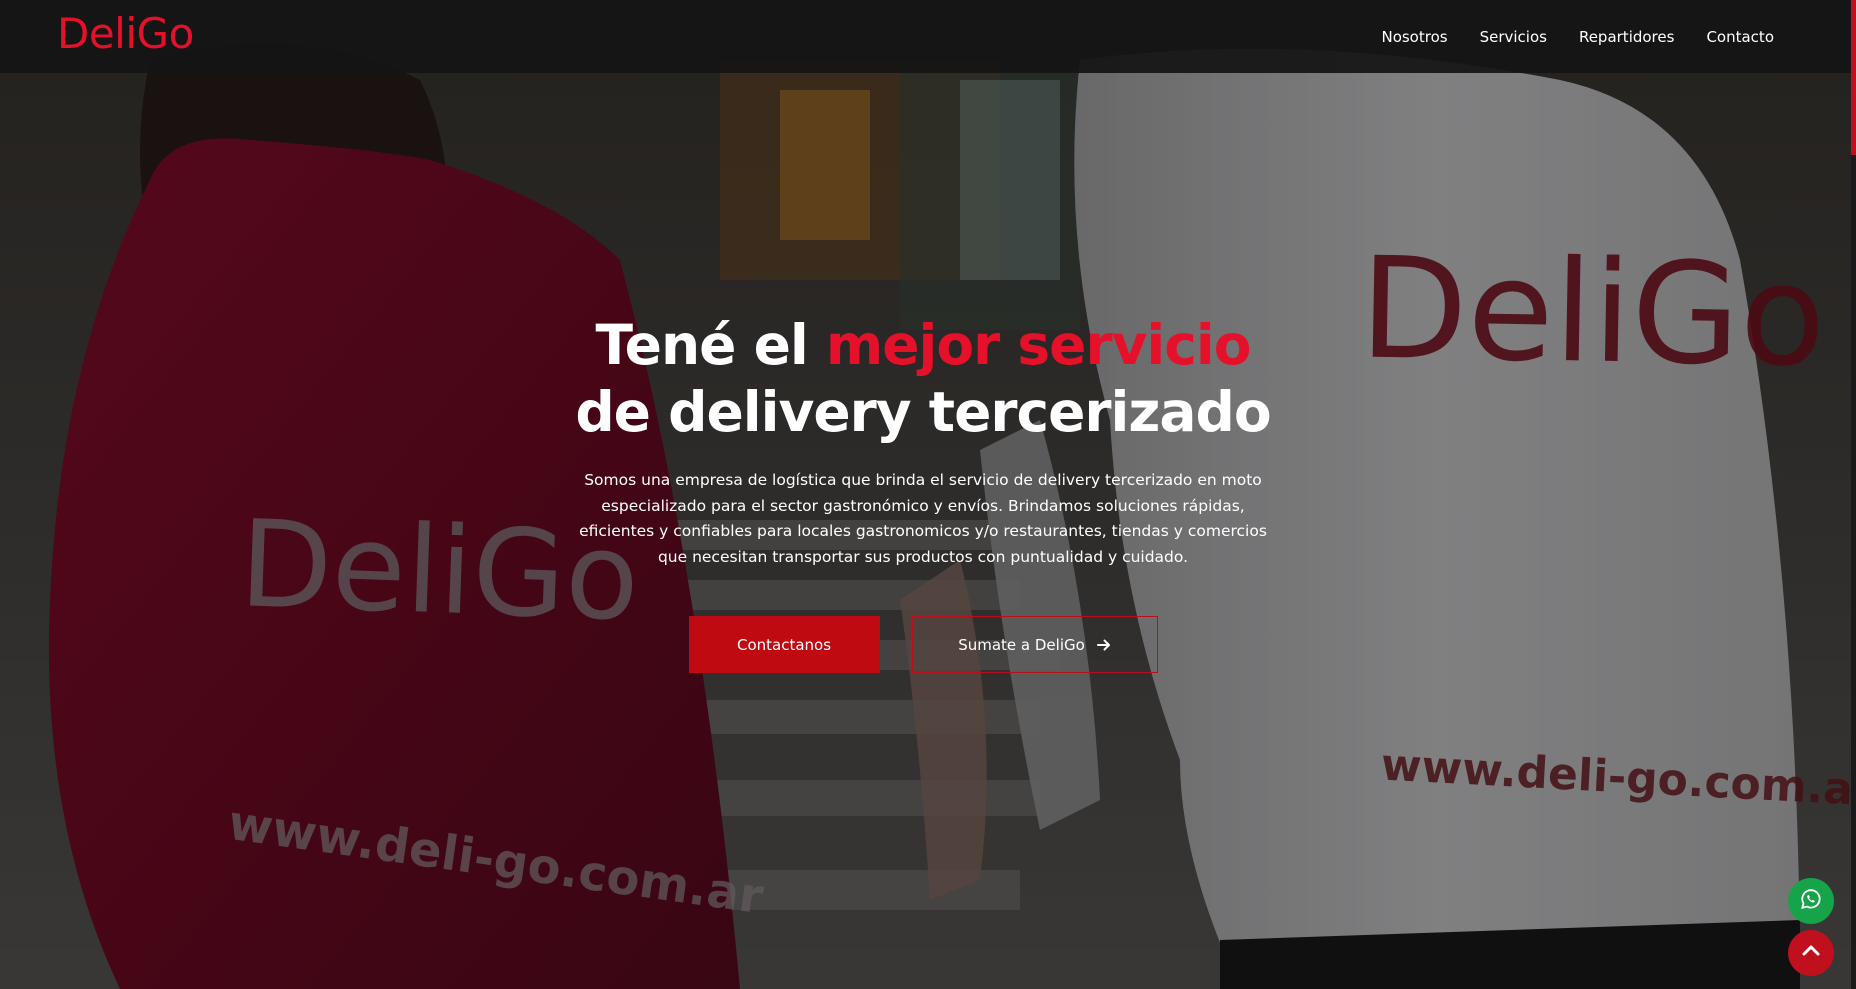  Describe the element at coordinates (1853, 77) in the screenshot. I see `page-scrollbar-thumb` at that location.